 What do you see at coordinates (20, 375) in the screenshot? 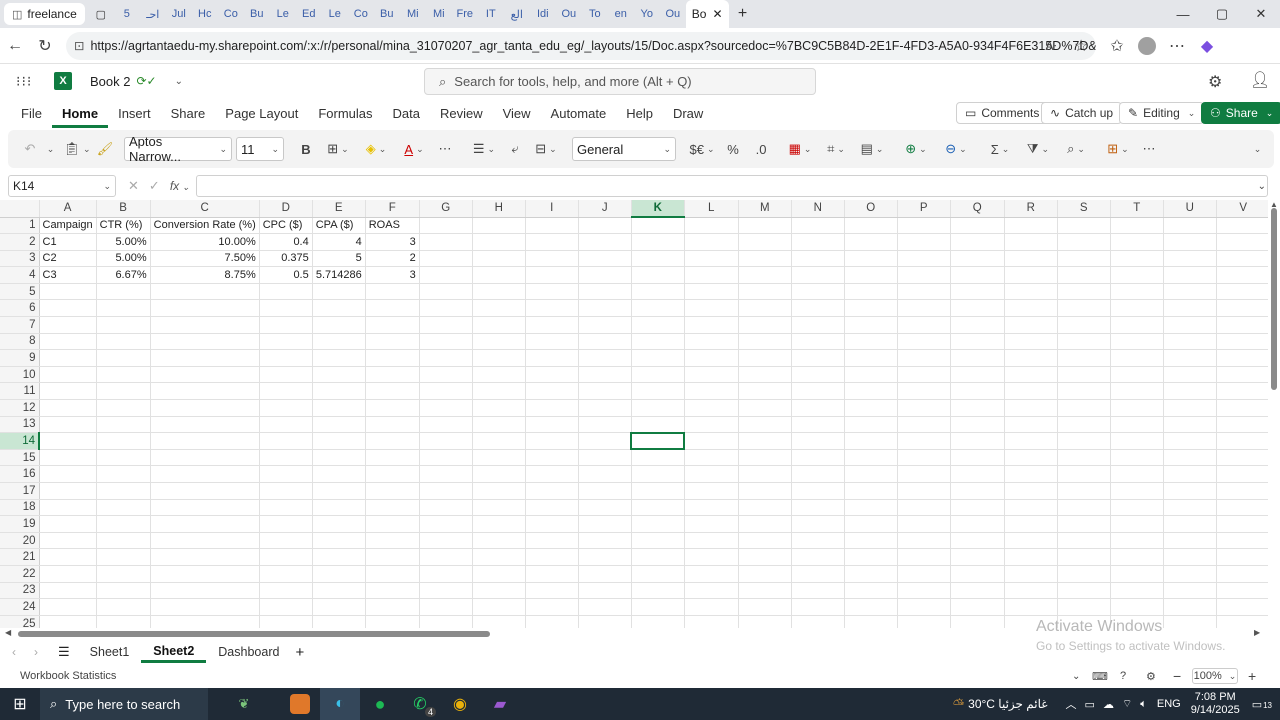
I see `row-header: 10` at bounding box center [20, 375].